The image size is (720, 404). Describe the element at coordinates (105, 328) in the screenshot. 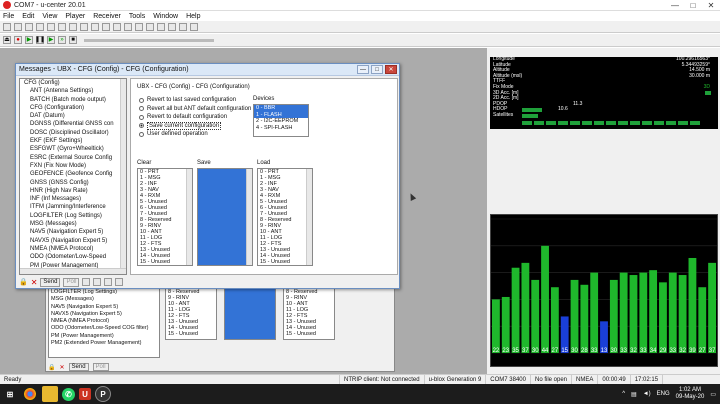

I see `bg-tree-item: ODO (Odometer/Low-Speed COG filter)` at that location.